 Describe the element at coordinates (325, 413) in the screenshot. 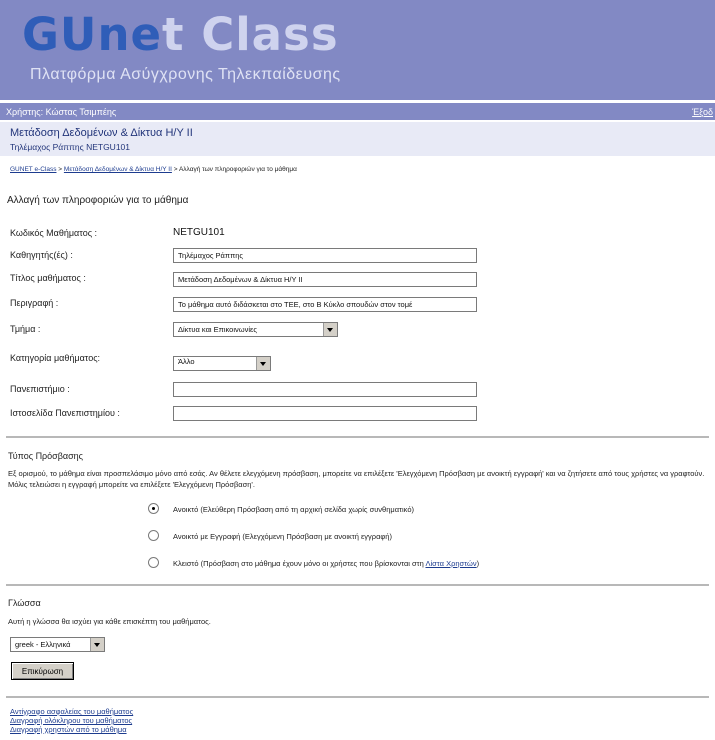

I see `university-website-input` at that location.